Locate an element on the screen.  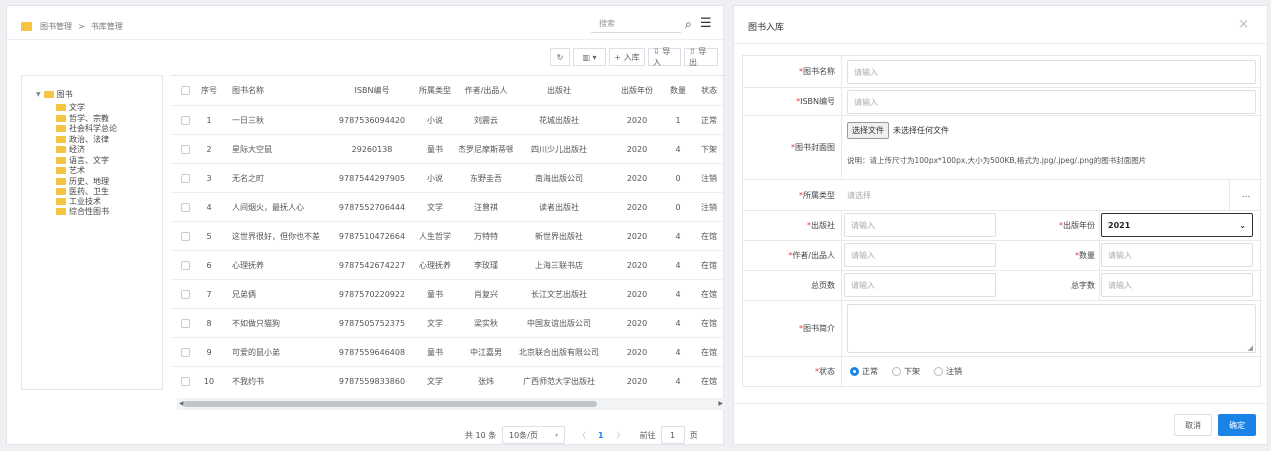
breadcrumb: 图书管理 > 书库管理 is located at coordinates (72, 26).